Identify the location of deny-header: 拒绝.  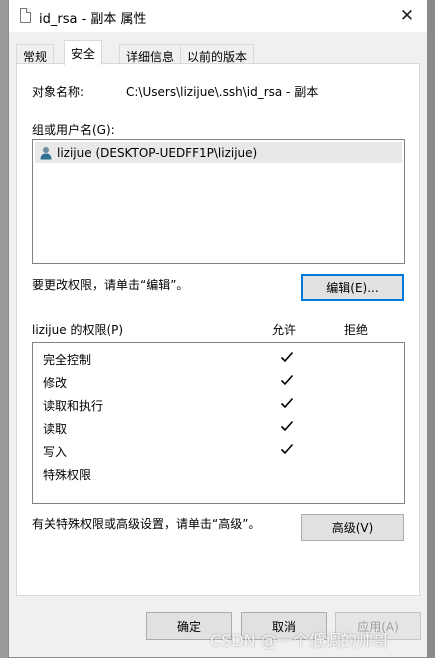
(356, 330).